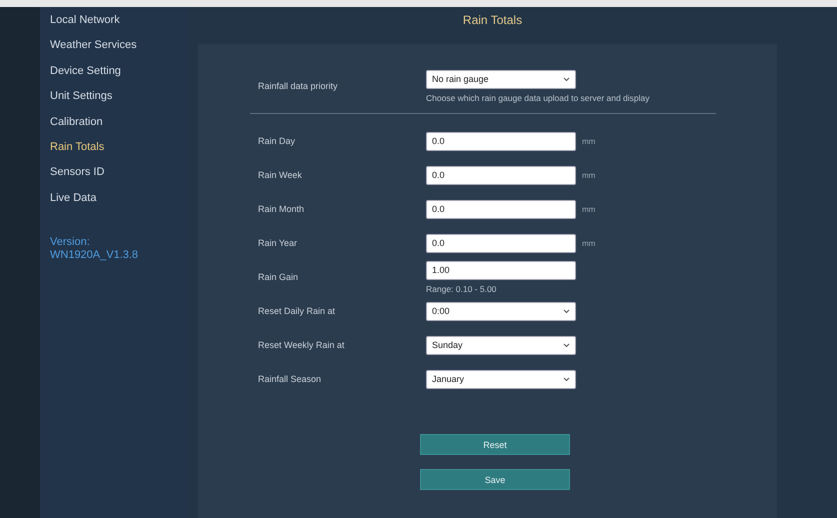  I want to click on field-label: Rain Day, so click(277, 141).